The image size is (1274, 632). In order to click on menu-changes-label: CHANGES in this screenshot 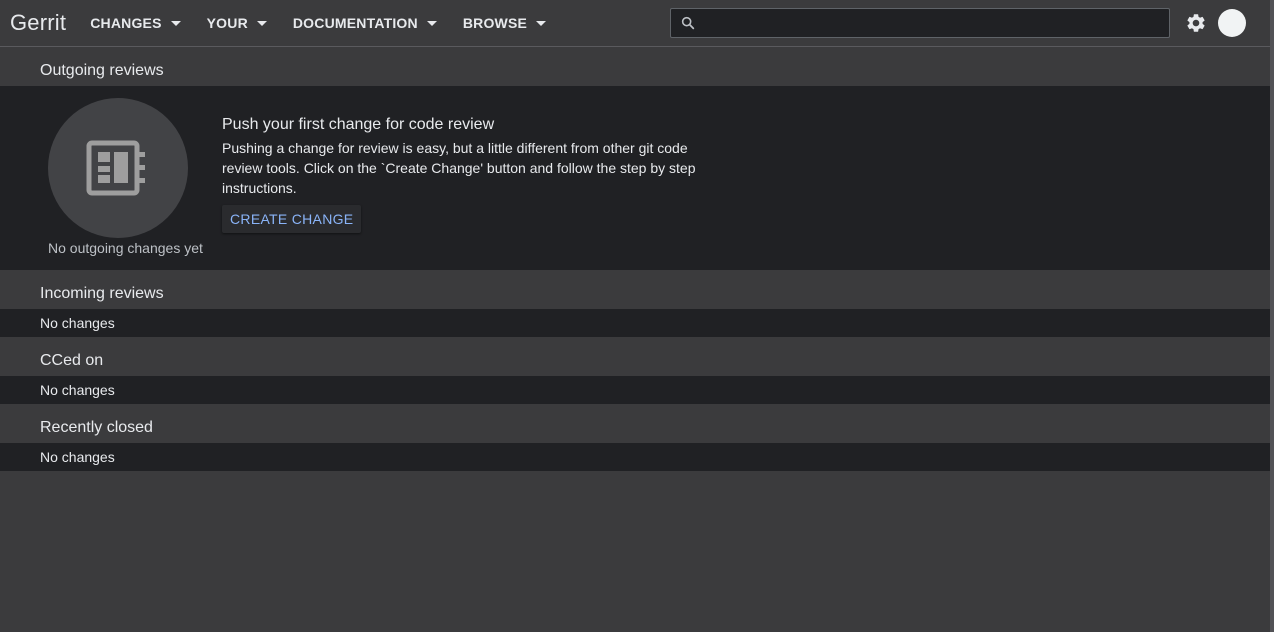, I will do `click(126, 23)`.